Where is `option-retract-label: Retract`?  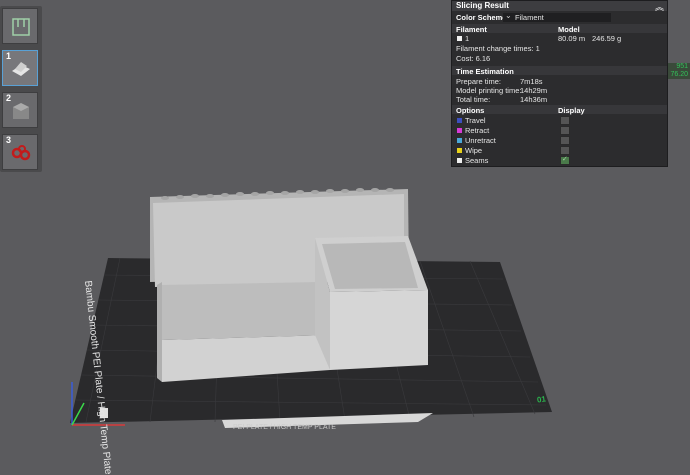 option-retract-label: Retract is located at coordinates (477, 130).